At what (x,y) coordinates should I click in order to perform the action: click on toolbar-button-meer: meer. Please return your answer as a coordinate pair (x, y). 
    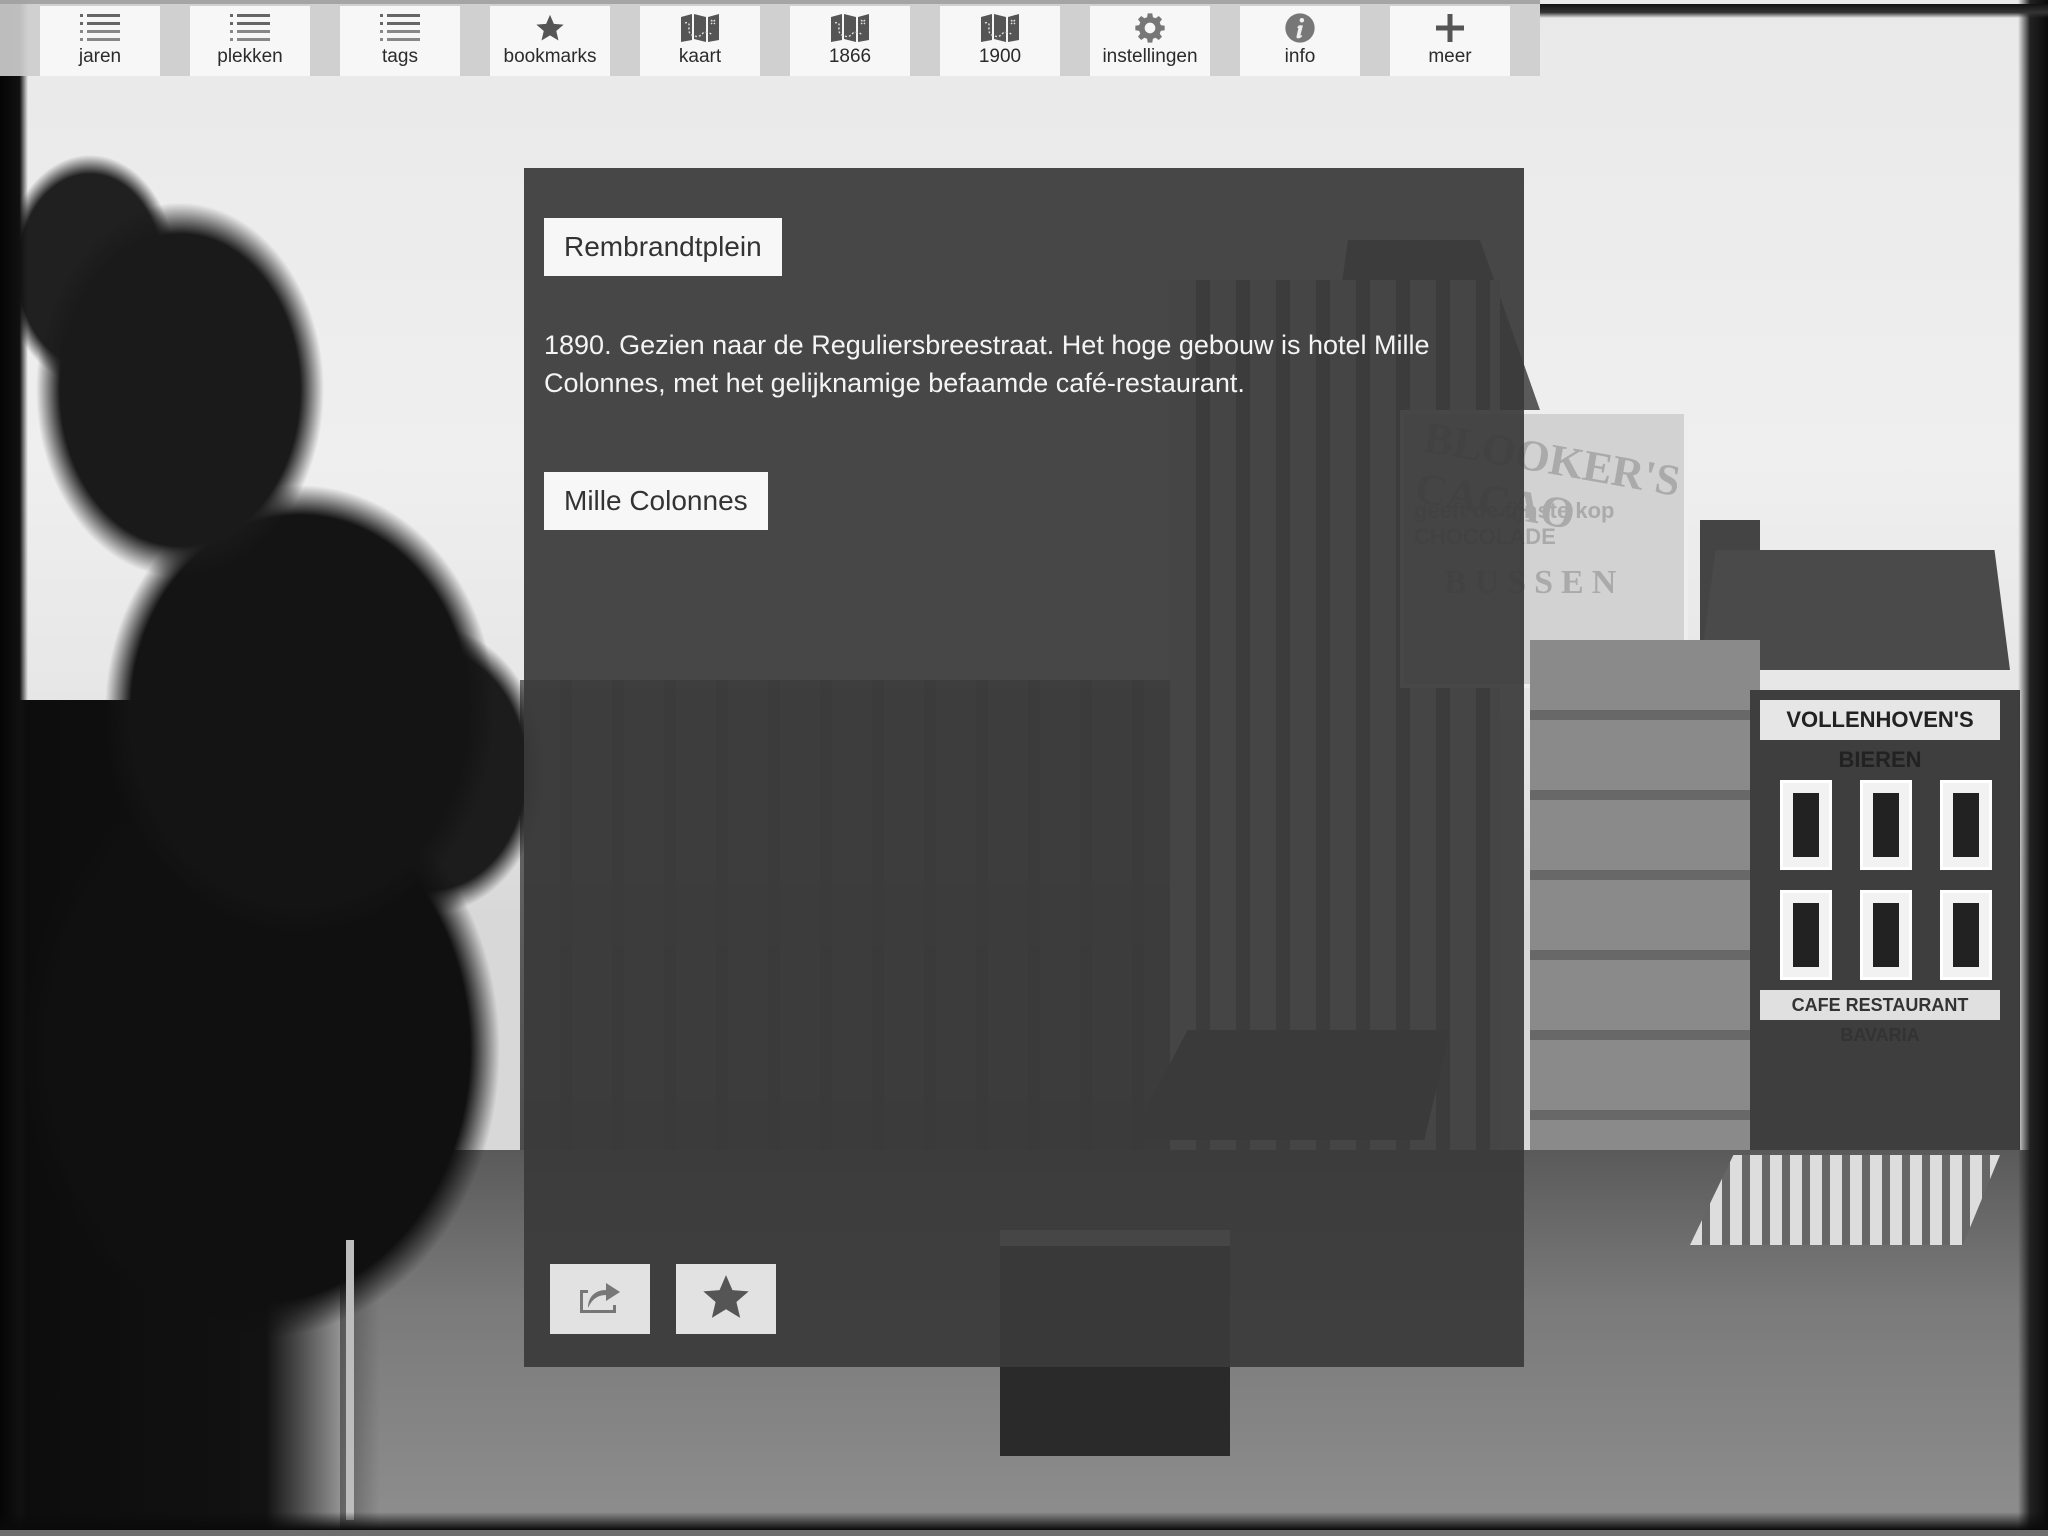
    Looking at the image, I should click on (1450, 41).